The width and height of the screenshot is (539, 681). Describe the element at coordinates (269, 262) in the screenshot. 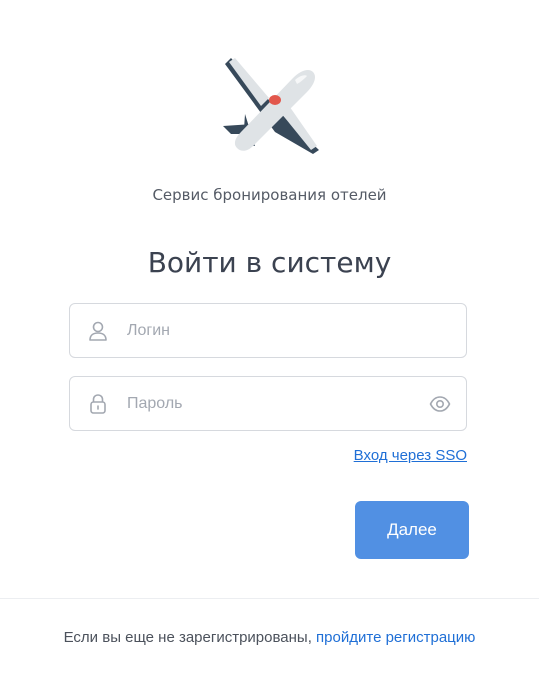

I see `login-title: Войти в систему` at that location.